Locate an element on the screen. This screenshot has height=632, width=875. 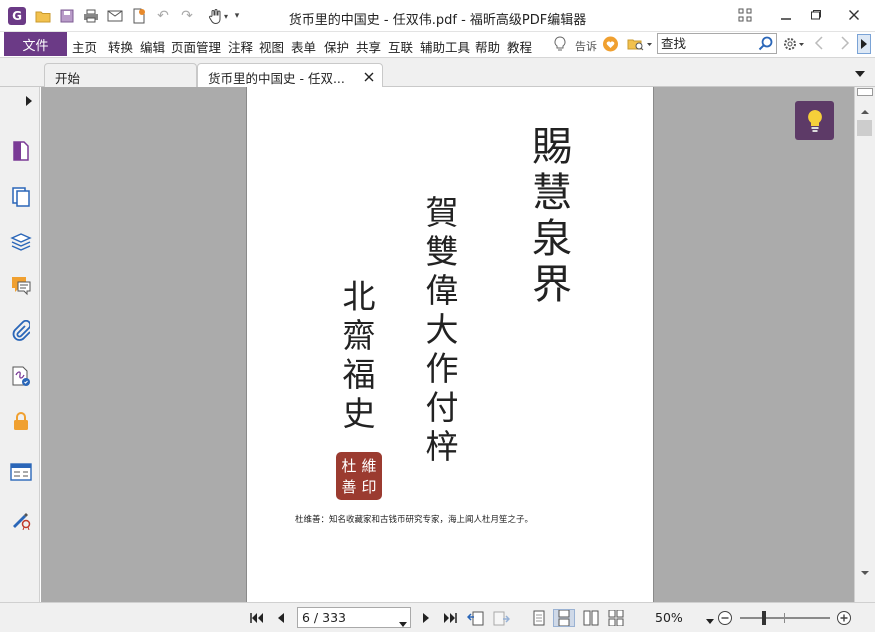
minimize-button is located at coordinates (786, 15).